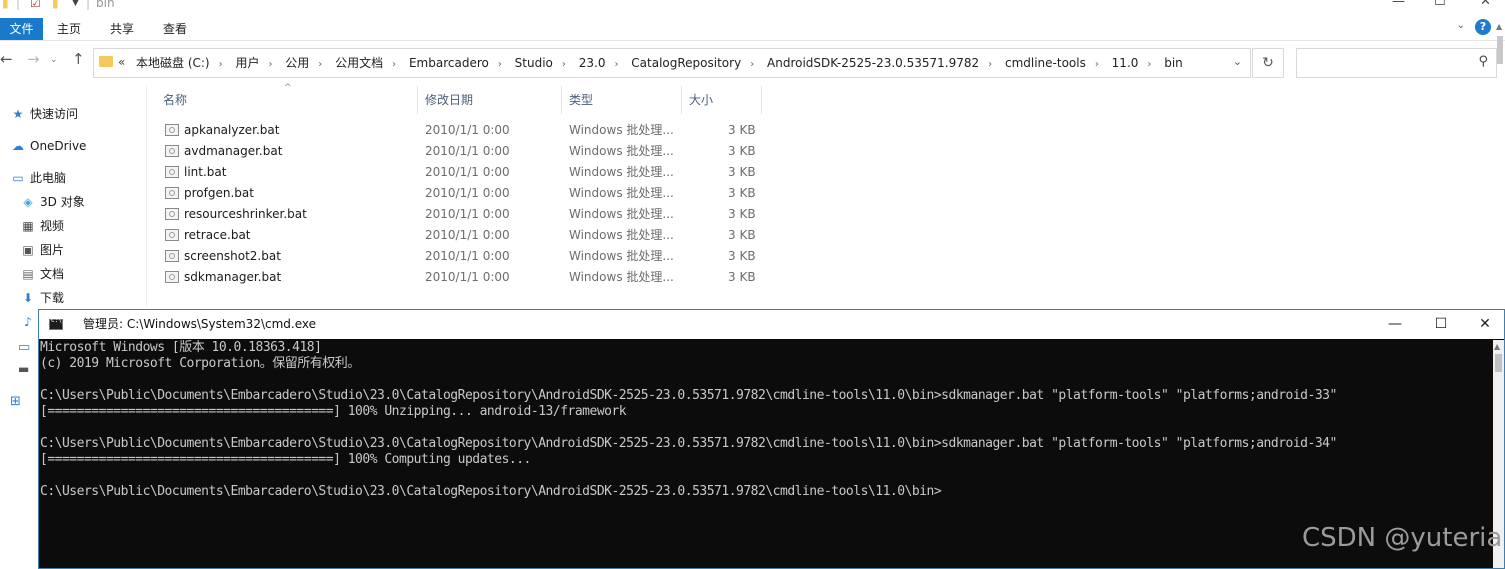  Describe the element at coordinates (490, 100) in the screenshot. I see `column-header-date: 修改日期` at that location.